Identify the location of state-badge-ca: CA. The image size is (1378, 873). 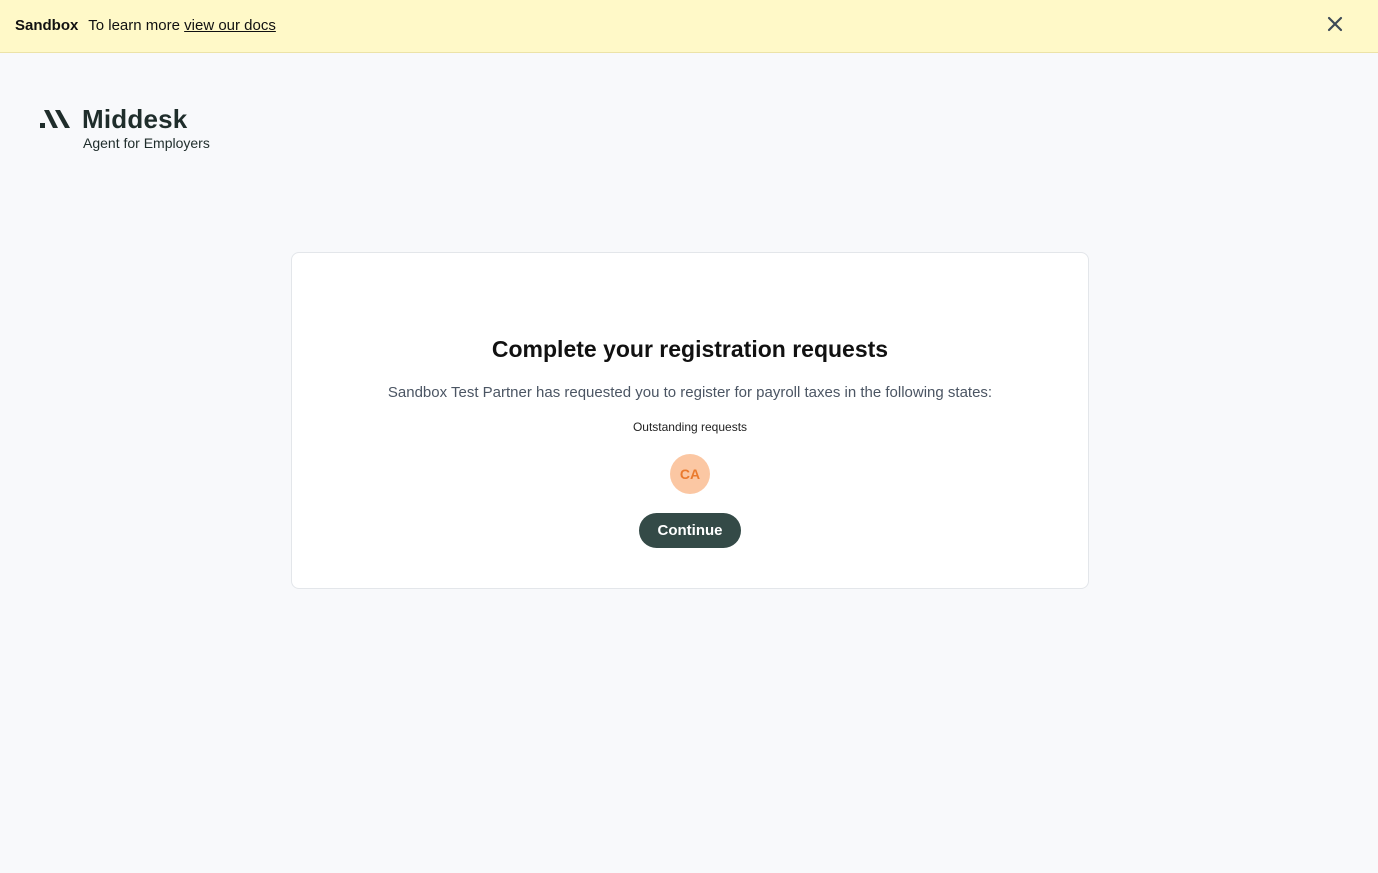
(690, 474).